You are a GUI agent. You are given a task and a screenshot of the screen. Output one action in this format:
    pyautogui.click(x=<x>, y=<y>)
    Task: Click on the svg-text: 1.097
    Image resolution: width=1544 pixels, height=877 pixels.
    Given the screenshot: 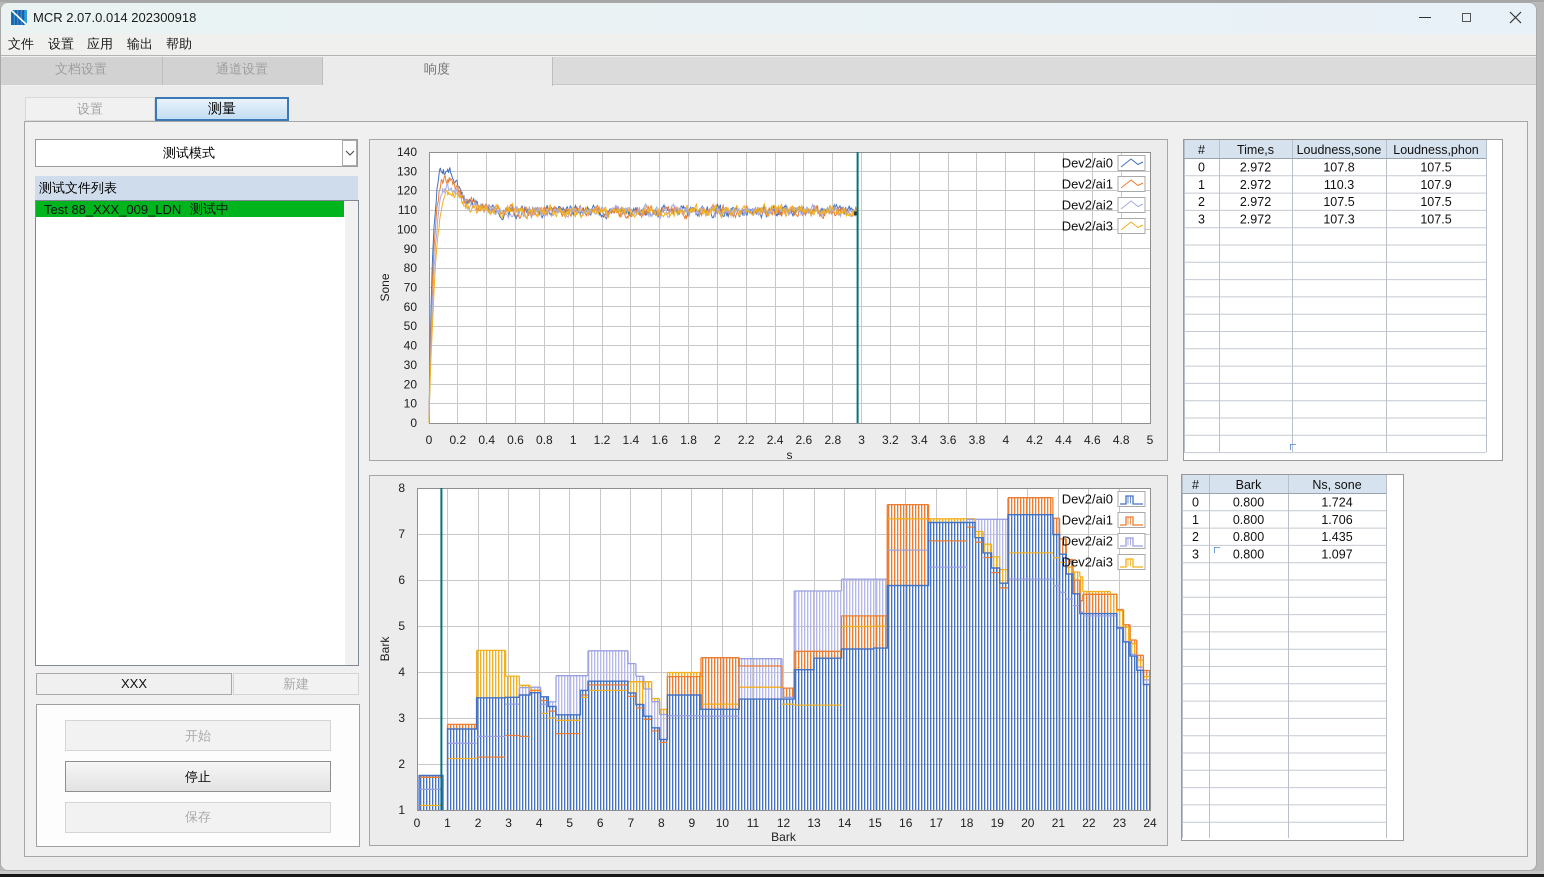 What is the action you would take?
    pyautogui.click(x=1336, y=555)
    